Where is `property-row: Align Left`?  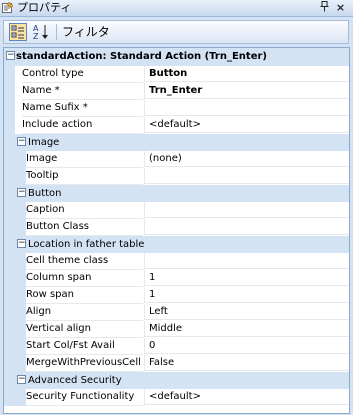 property-row: Align Left is located at coordinates (176, 312).